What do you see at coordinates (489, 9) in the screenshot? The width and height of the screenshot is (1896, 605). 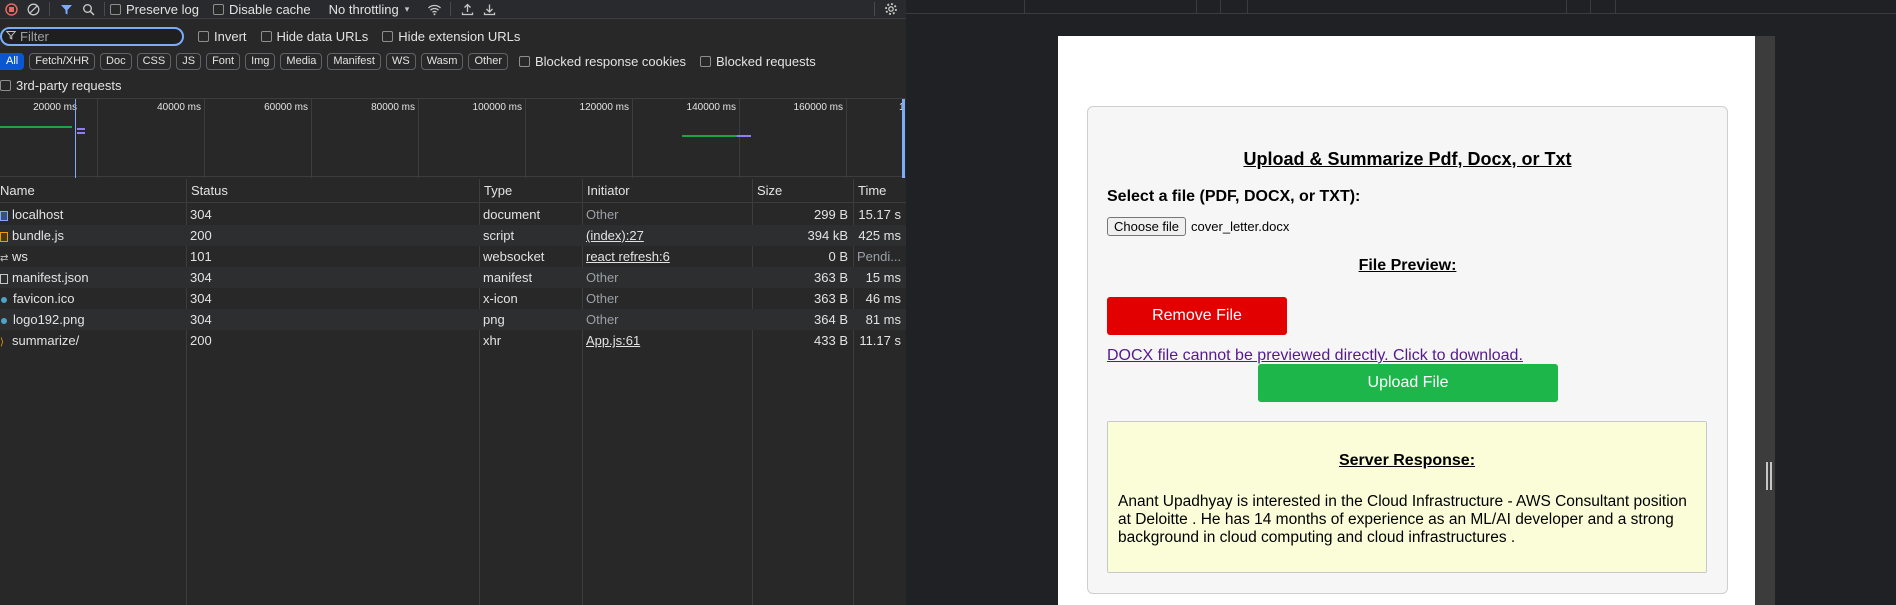 I see `export-har-icon` at bounding box center [489, 9].